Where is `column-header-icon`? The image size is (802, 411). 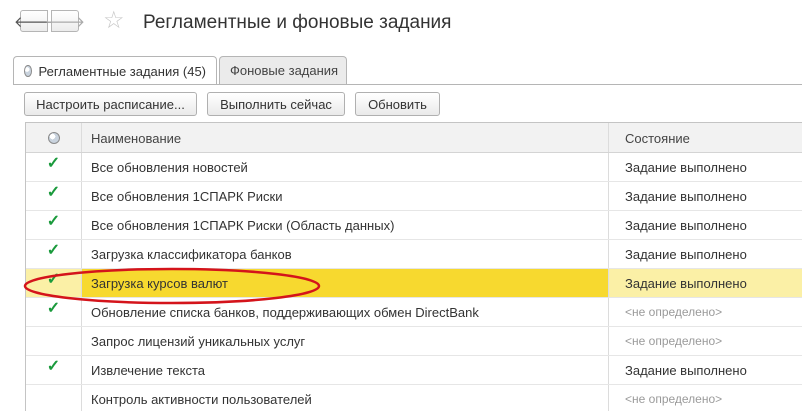
column-header-icon is located at coordinates (53, 138).